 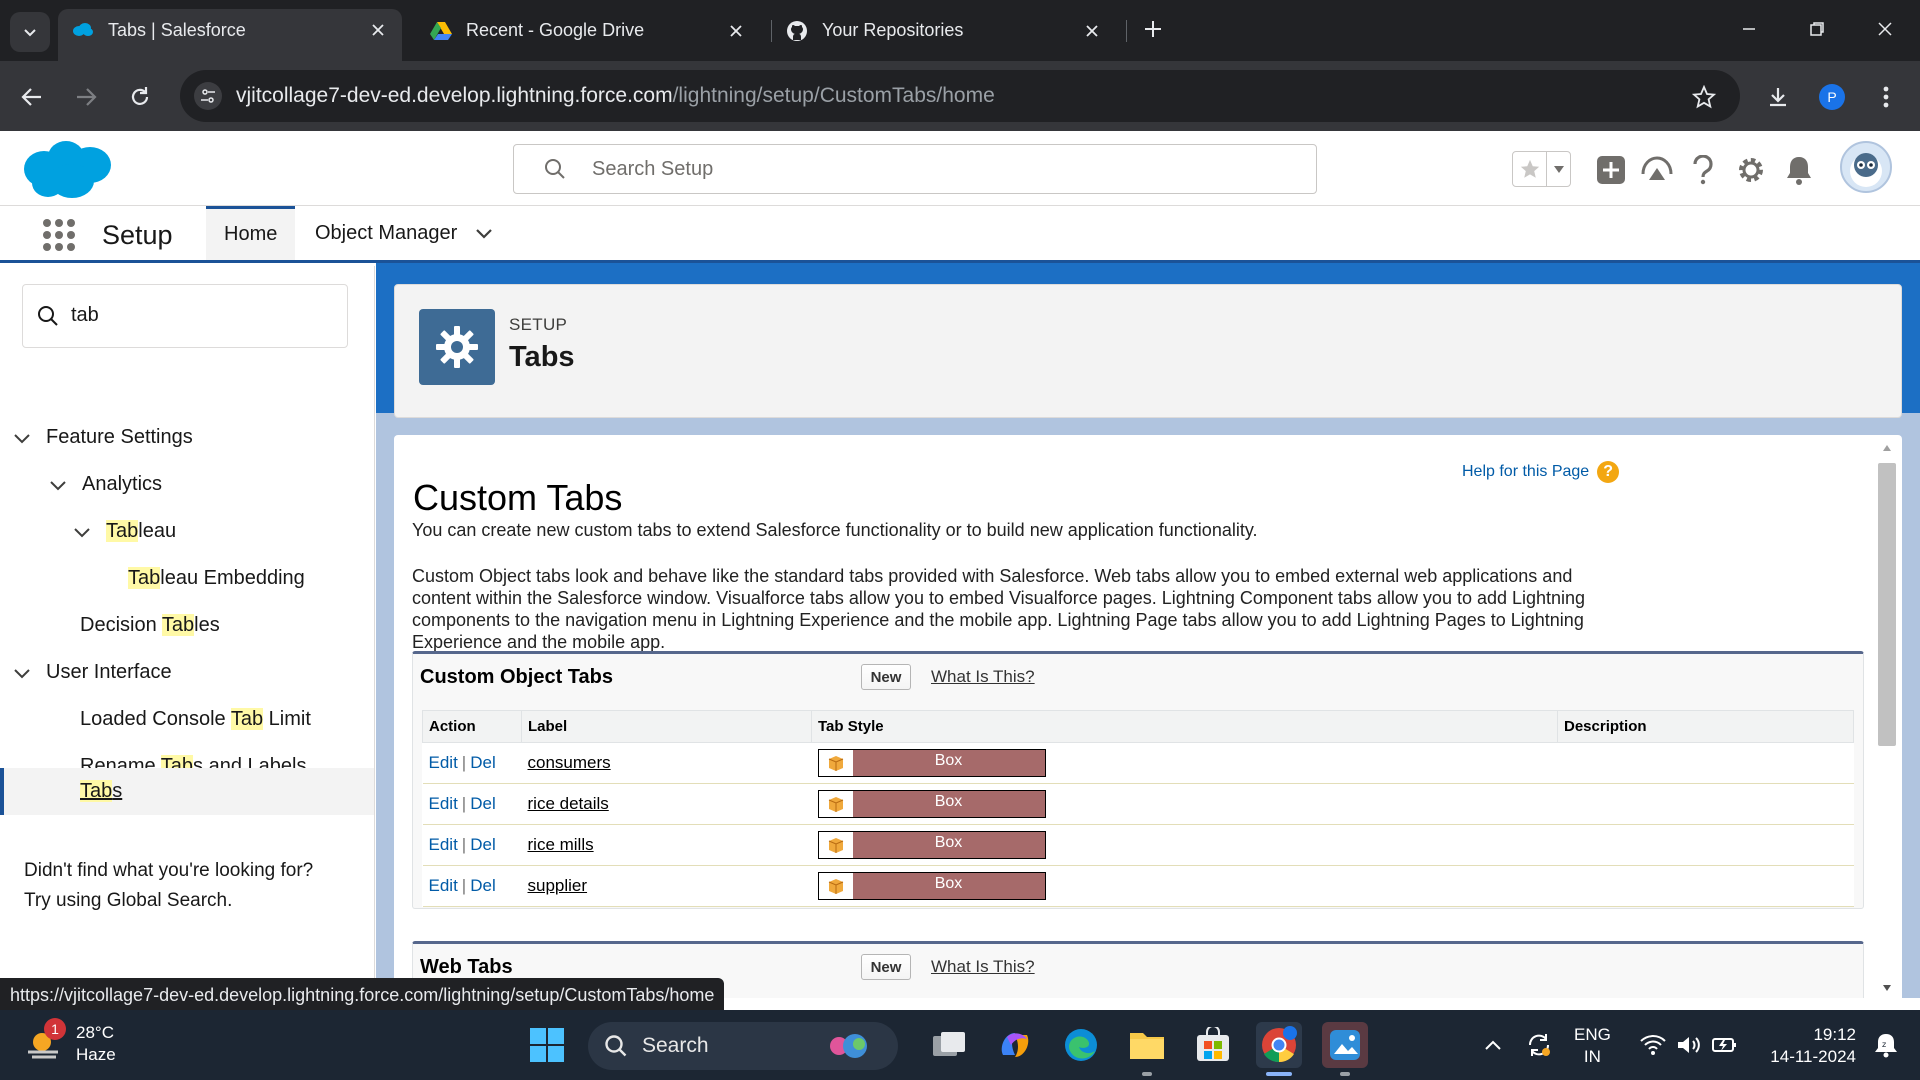 I want to click on back-button, so click(x=32, y=97).